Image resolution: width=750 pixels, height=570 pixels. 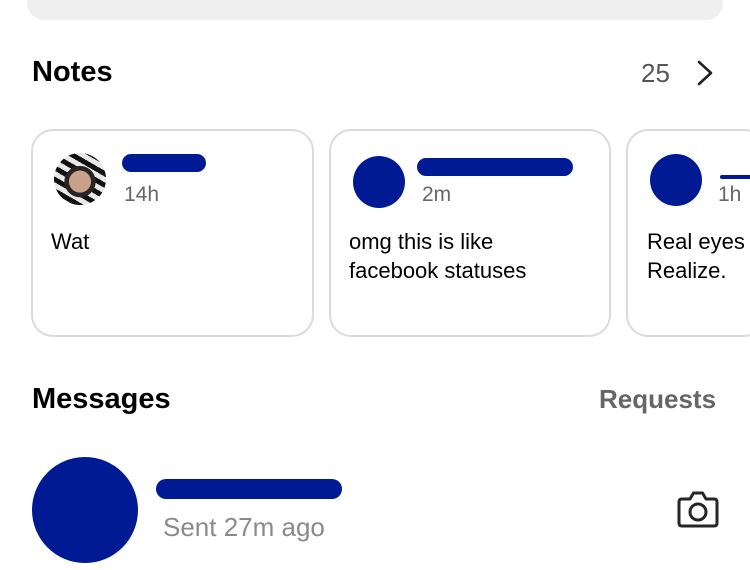 What do you see at coordinates (438, 256) in the screenshot?
I see `note-text: omg this is like facebook statuses` at bounding box center [438, 256].